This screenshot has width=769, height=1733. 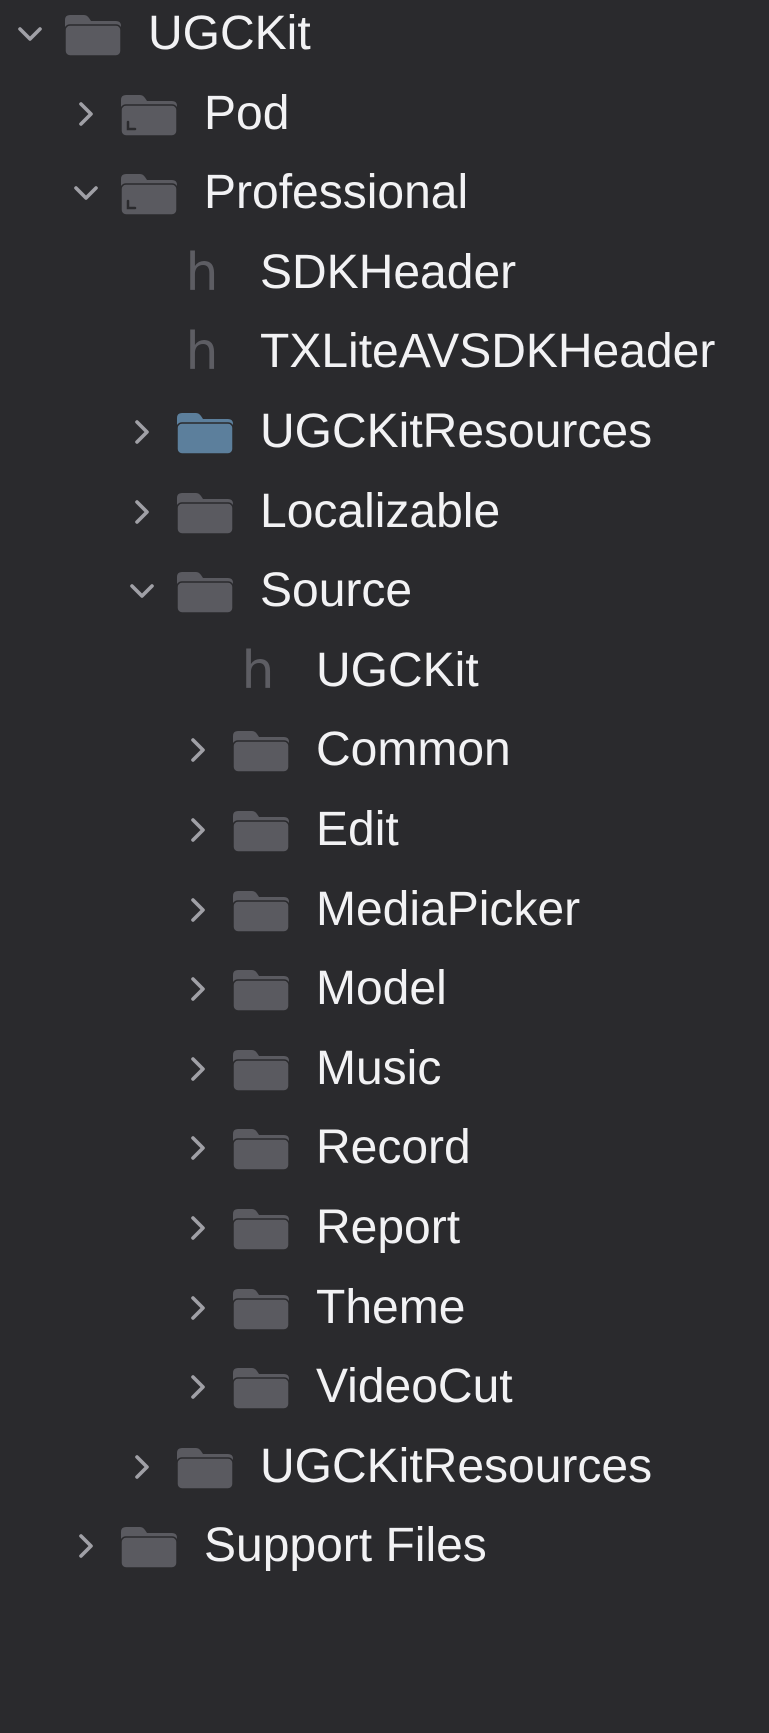 I want to click on row-label: Pod, so click(x=247, y=113).